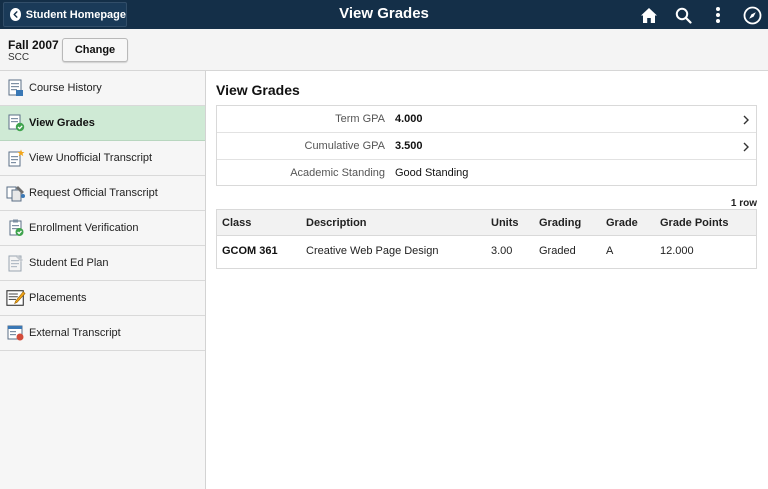  I want to click on term-institution: SCC, so click(19, 57).